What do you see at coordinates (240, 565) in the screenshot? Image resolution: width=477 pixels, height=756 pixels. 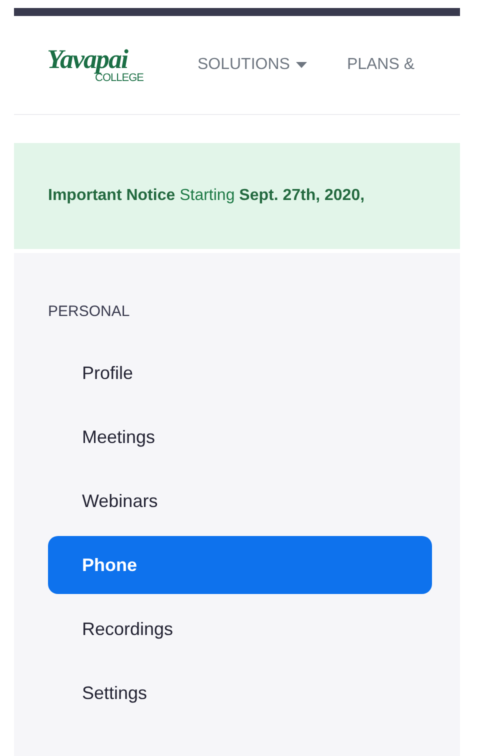 I see `sidebar-item: Phone` at bounding box center [240, 565].